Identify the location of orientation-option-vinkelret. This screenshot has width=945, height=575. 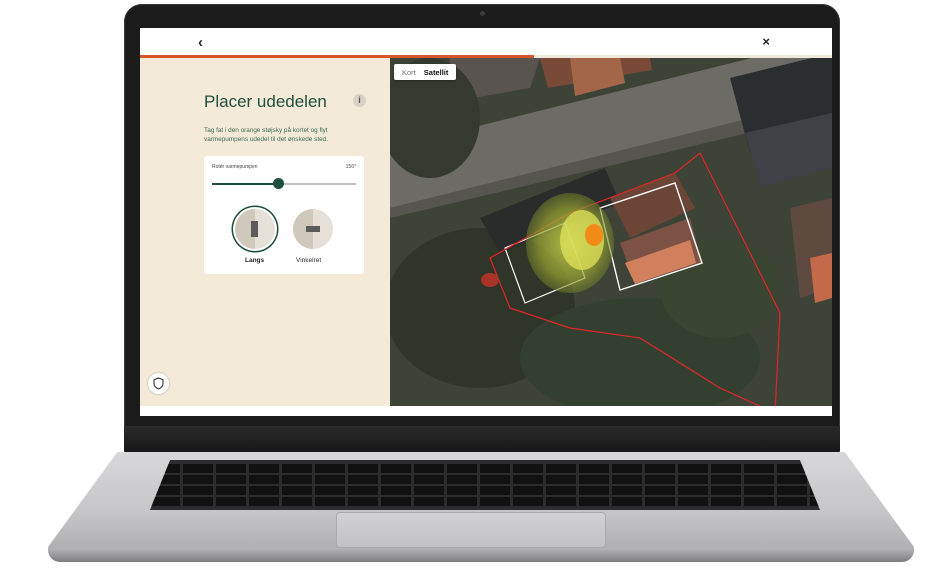
(313, 229).